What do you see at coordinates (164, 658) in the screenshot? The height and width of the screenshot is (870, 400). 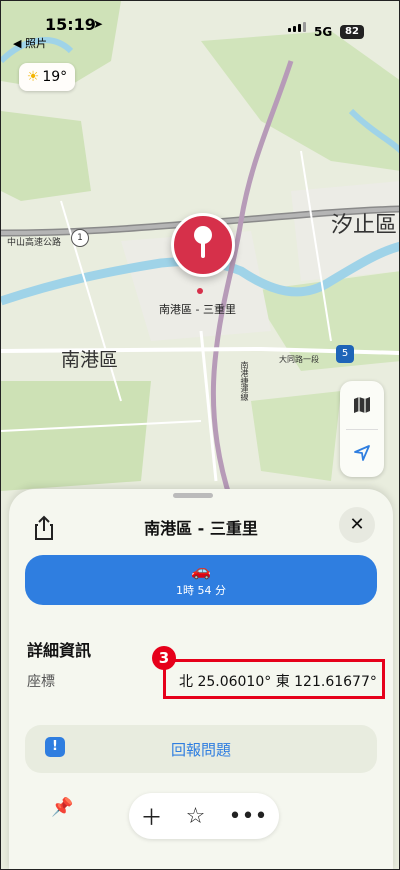 I see `annotation-badge: 3` at bounding box center [164, 658].